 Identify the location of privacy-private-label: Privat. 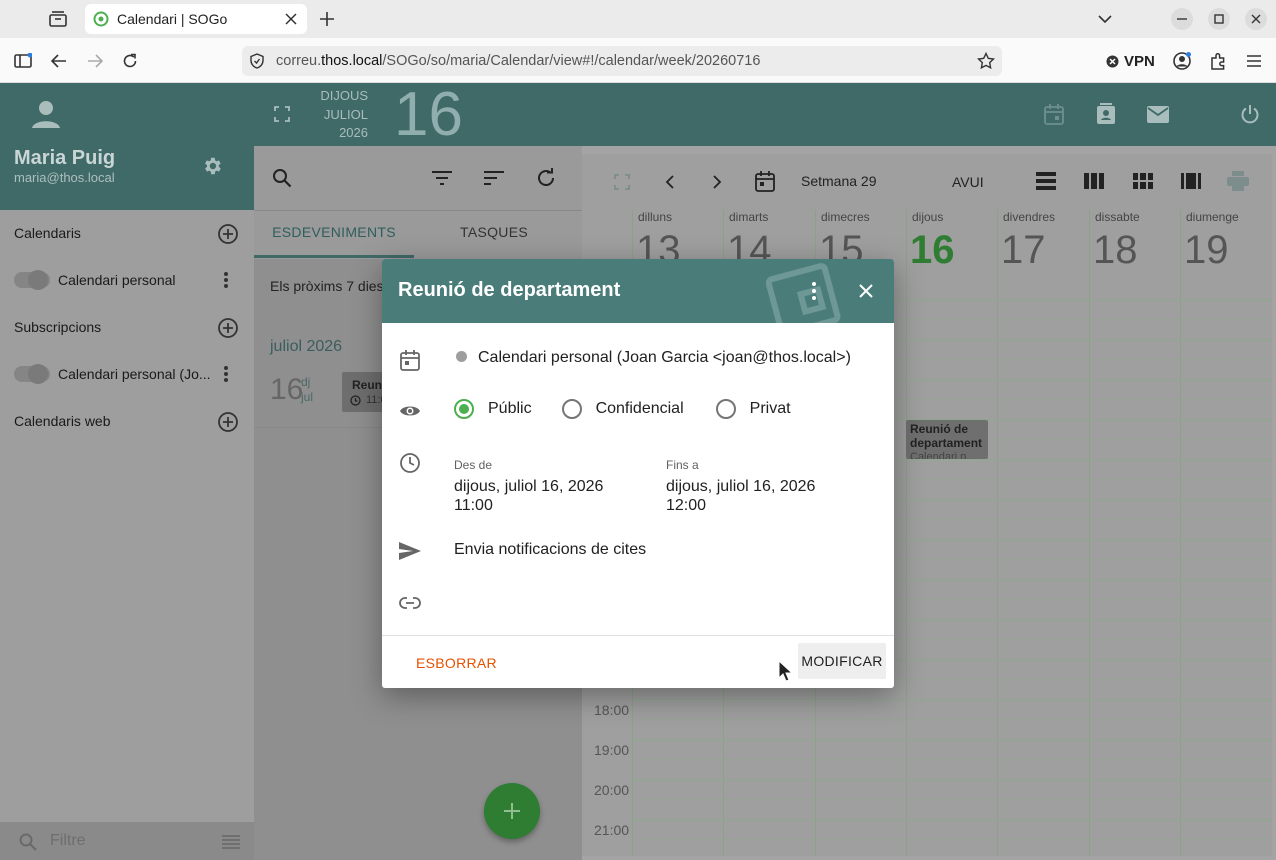
(770, 408).